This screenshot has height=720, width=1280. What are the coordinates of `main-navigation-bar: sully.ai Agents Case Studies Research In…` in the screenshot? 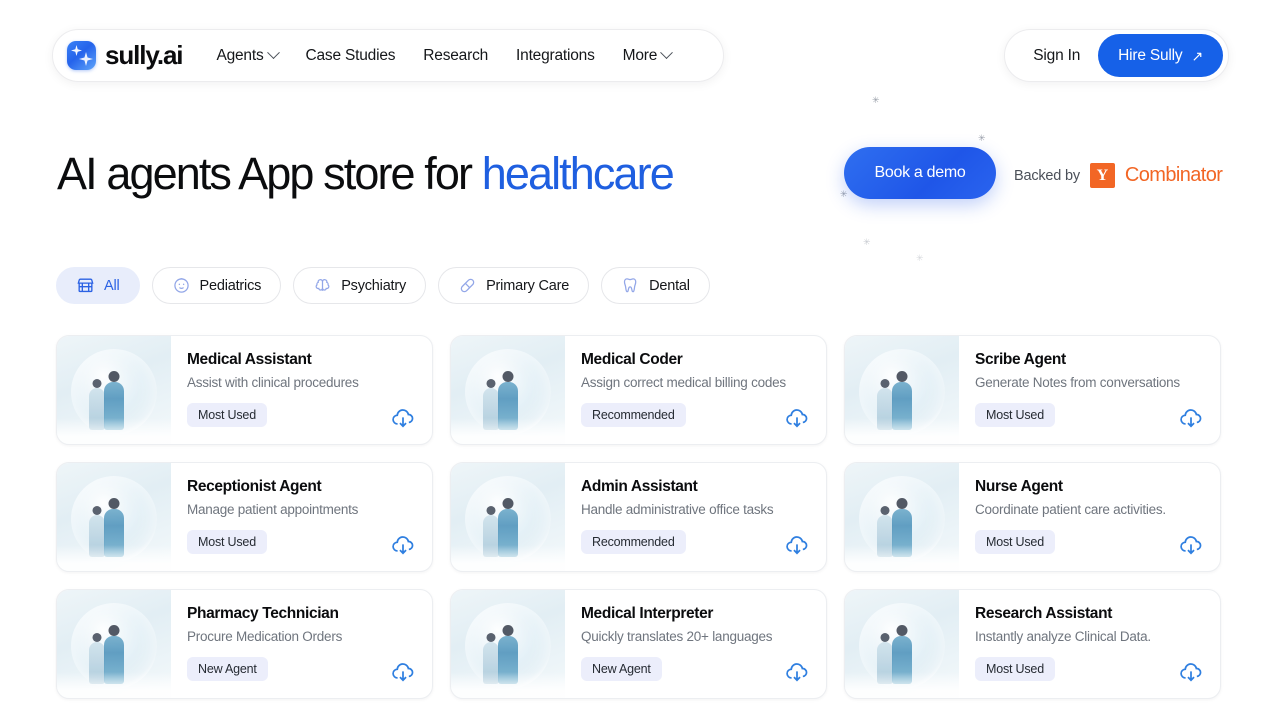 It's located at (388, 55).